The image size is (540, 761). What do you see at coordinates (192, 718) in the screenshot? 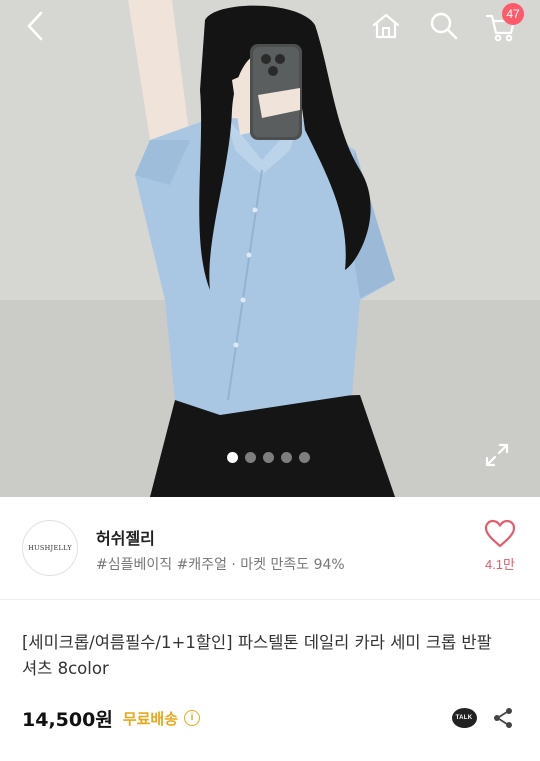
I see `info-icon: i` at bounding box center [192, 718].